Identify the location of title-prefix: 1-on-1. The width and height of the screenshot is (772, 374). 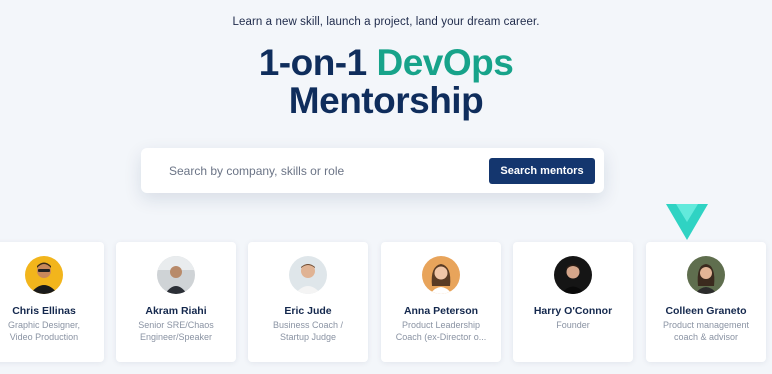
(317, 62).